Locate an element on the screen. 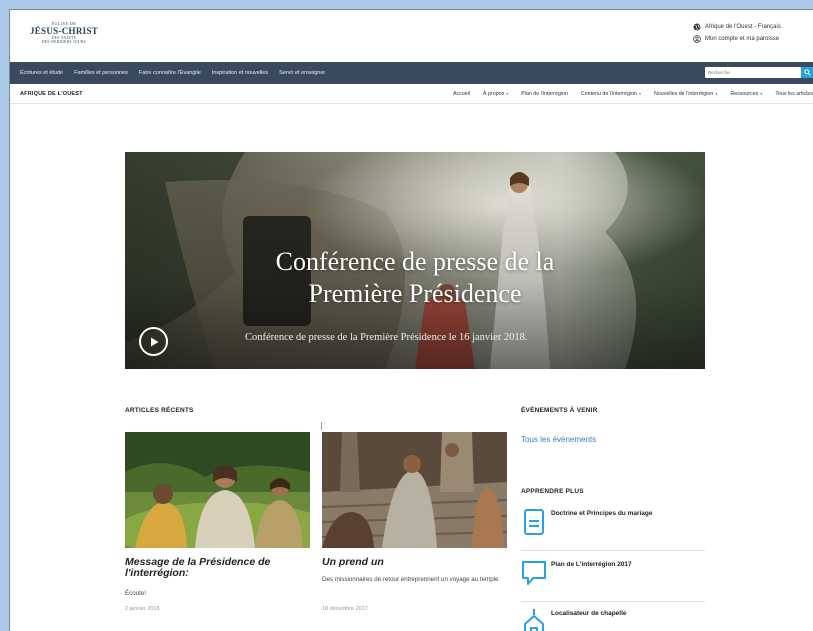 The width and height of the screenshot is (813, 631). user-icon is located at coordinates (697, 39).